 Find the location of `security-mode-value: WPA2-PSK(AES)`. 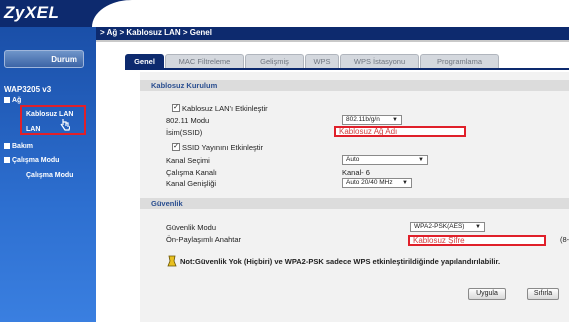

security-mode-value: WPA2-PSK(AES) is located at coordinates (439, 226).